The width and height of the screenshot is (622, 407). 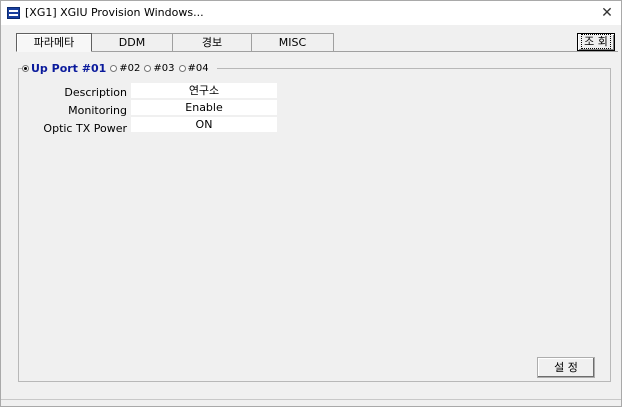 I want to click on monitoring-label: Monitoring, so click(x=97, y=110).